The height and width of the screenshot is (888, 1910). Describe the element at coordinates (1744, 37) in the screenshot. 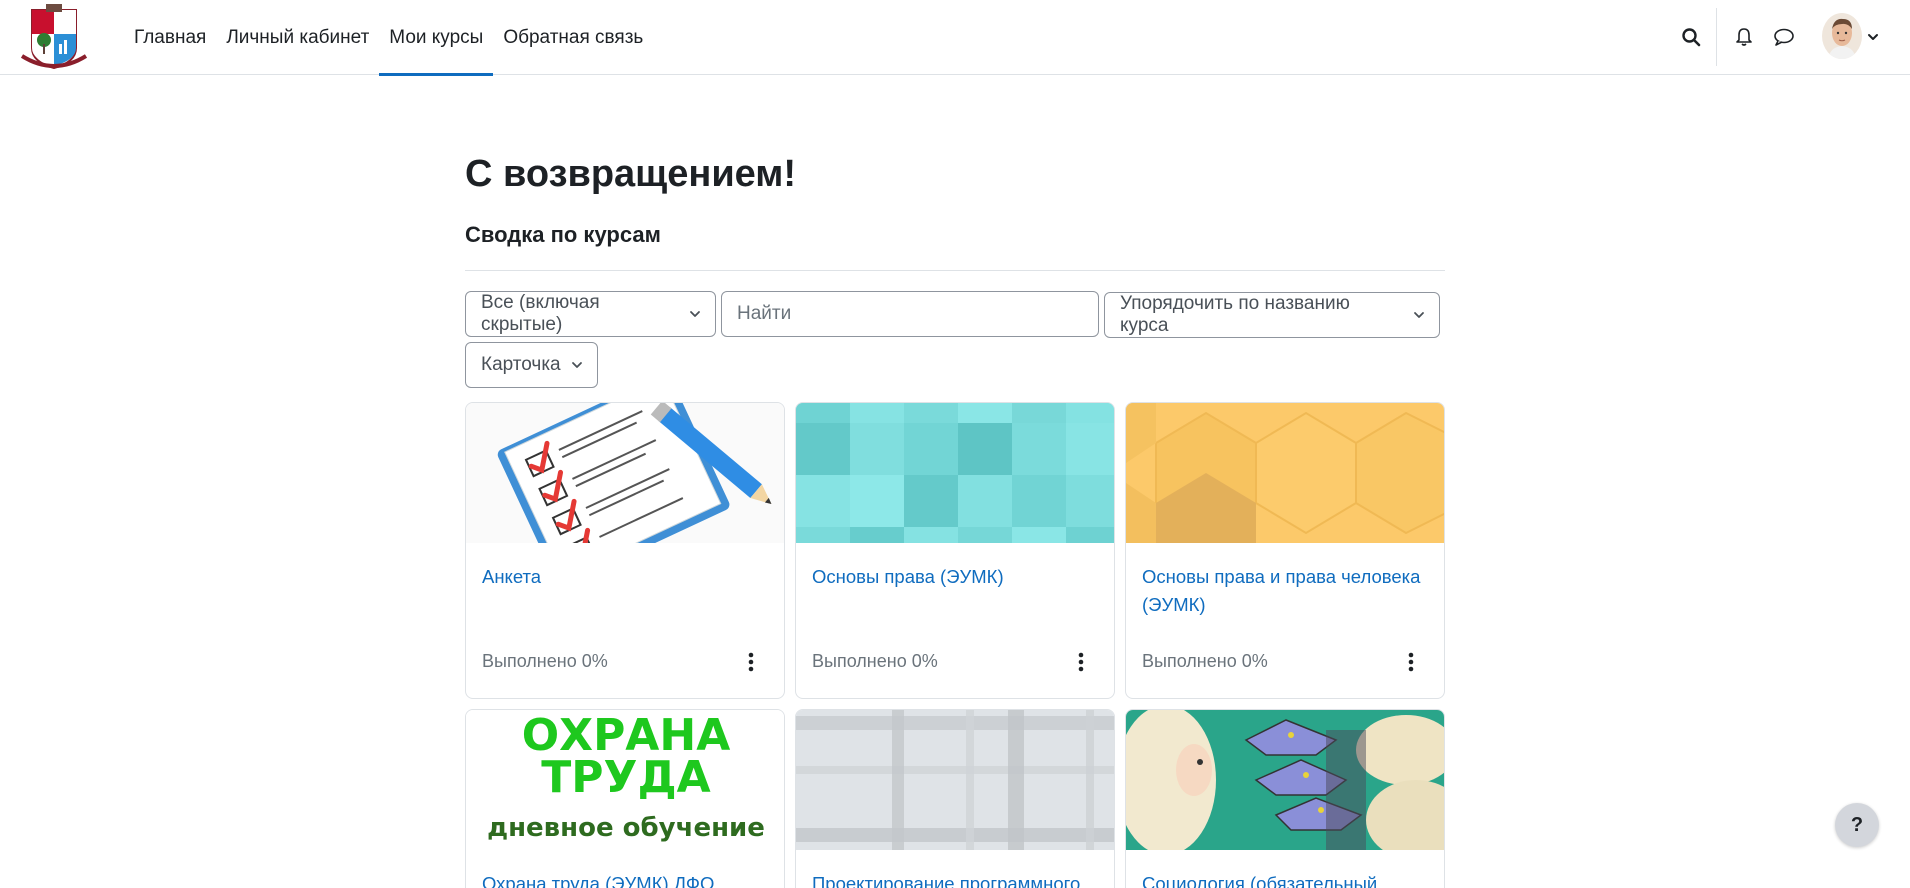

I see `bell-icon` at that location.